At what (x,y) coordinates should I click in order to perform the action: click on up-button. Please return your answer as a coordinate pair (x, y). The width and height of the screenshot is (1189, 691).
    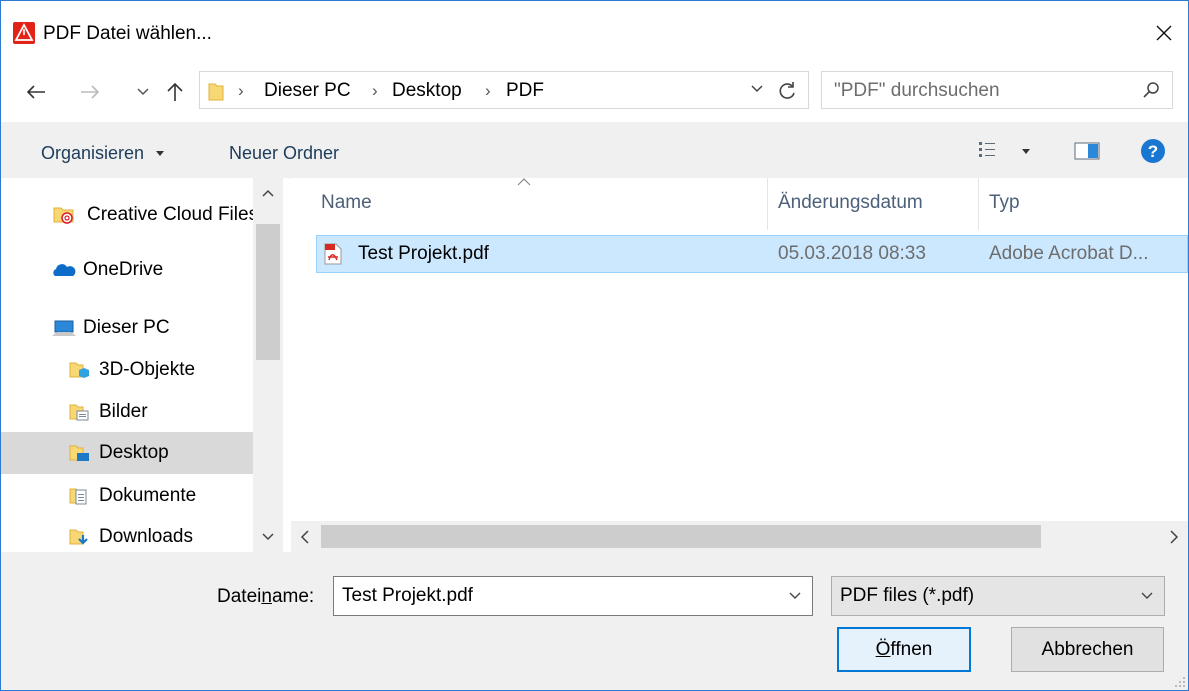
    Looking at the image, I should click on (175, 92).